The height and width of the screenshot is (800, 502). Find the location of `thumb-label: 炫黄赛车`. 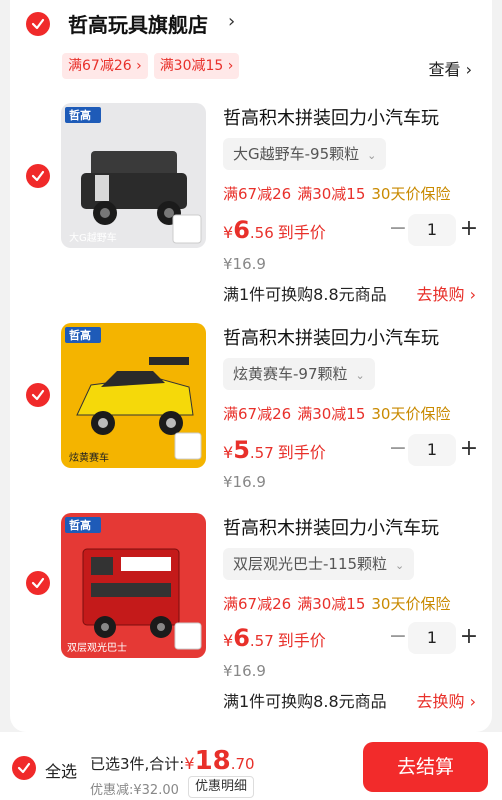

thumb-label: 炫黄赛车 is located at coordinates (89, 457).